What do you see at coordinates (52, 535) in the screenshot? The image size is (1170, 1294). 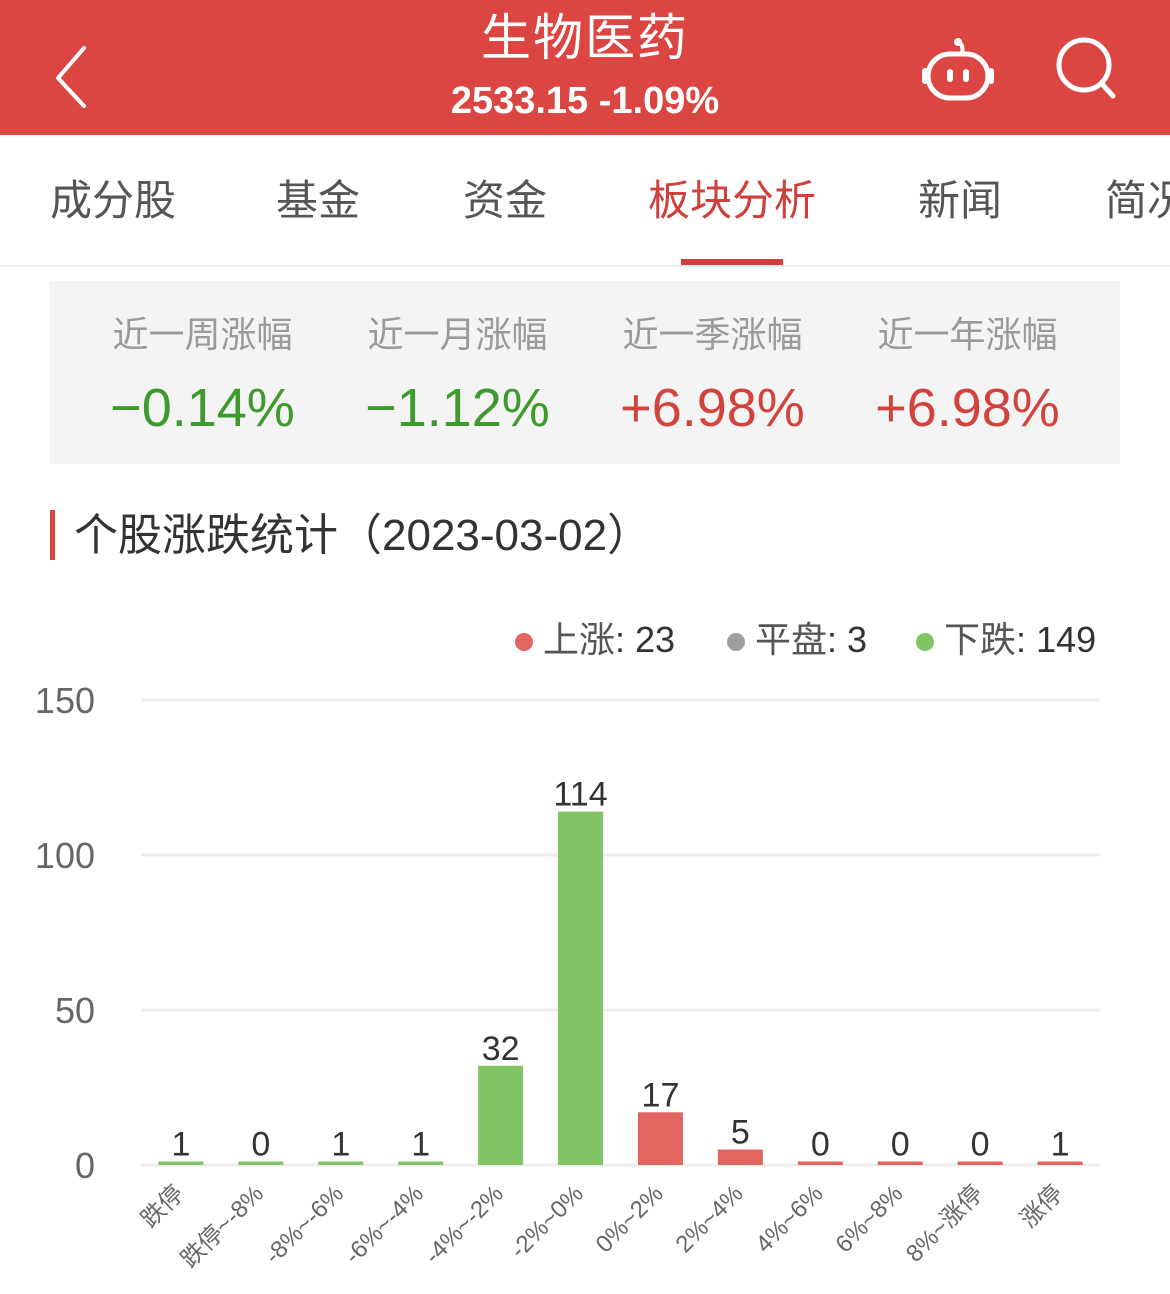 I see `section-accent-bar` at bounding box center [52, 535].